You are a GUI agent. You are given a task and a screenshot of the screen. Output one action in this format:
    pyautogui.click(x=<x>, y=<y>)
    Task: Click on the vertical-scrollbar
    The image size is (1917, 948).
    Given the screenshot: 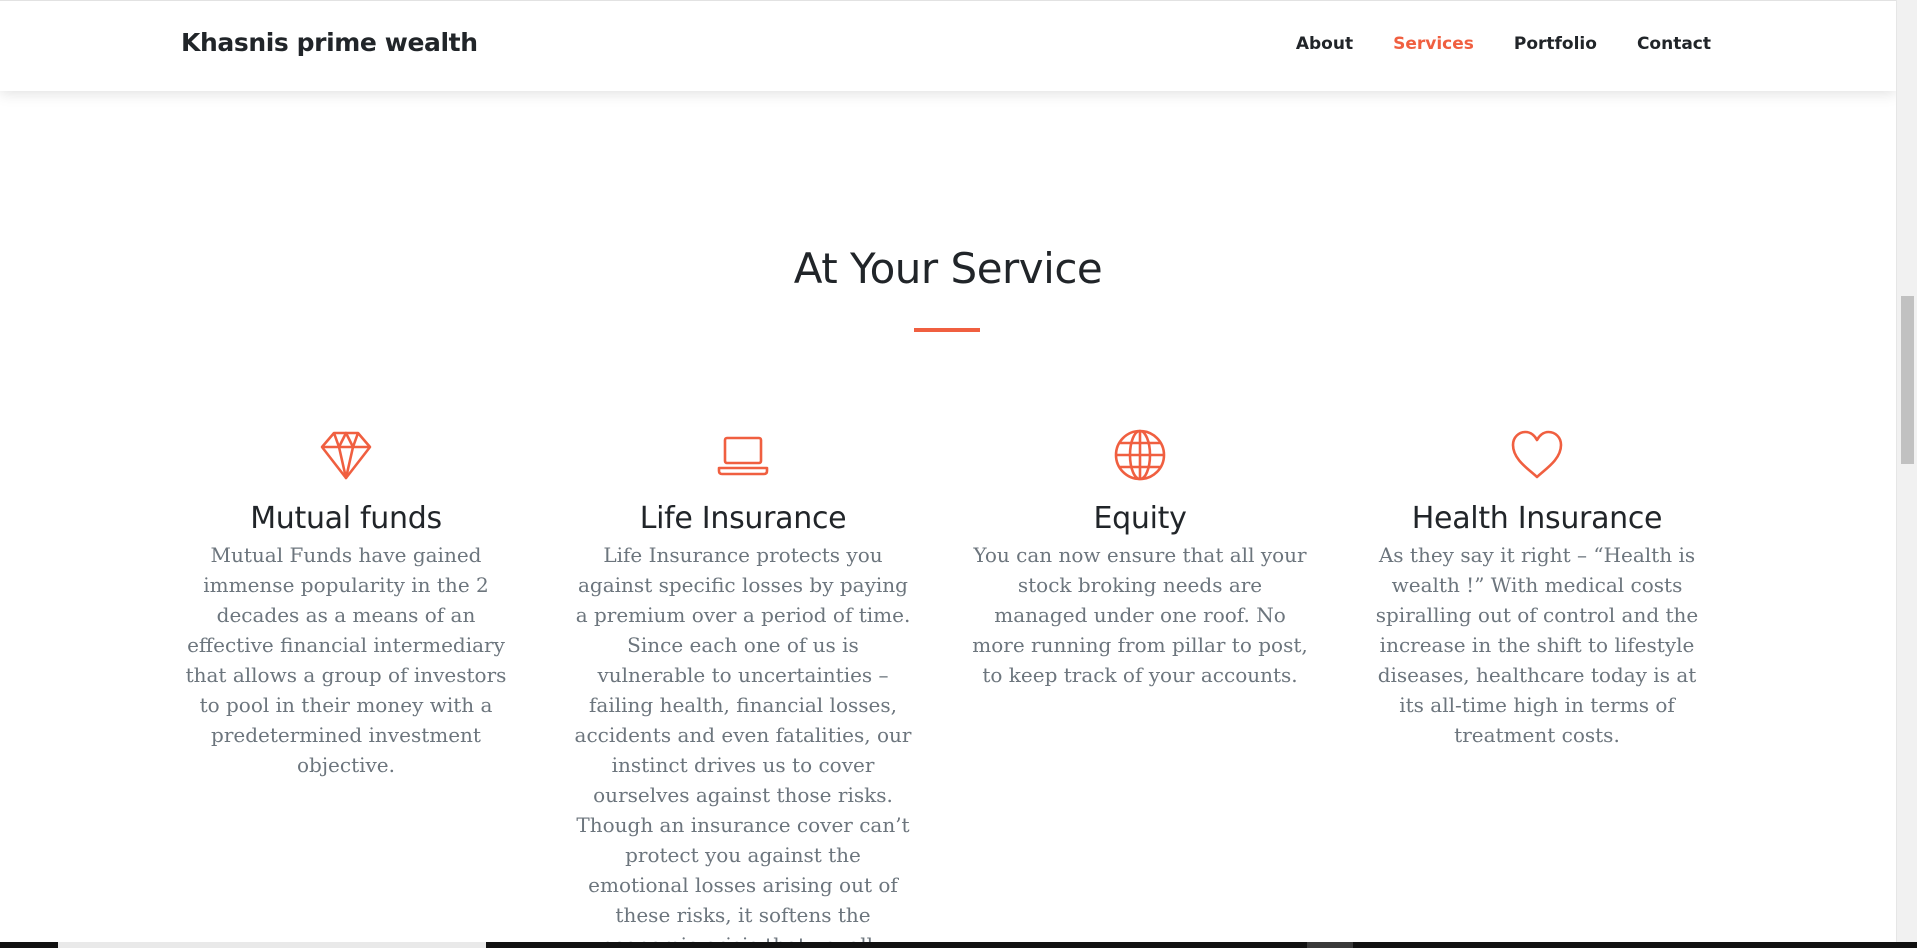 What is the action you would take?
    pyautogui.click(x=1906, y=471)
    